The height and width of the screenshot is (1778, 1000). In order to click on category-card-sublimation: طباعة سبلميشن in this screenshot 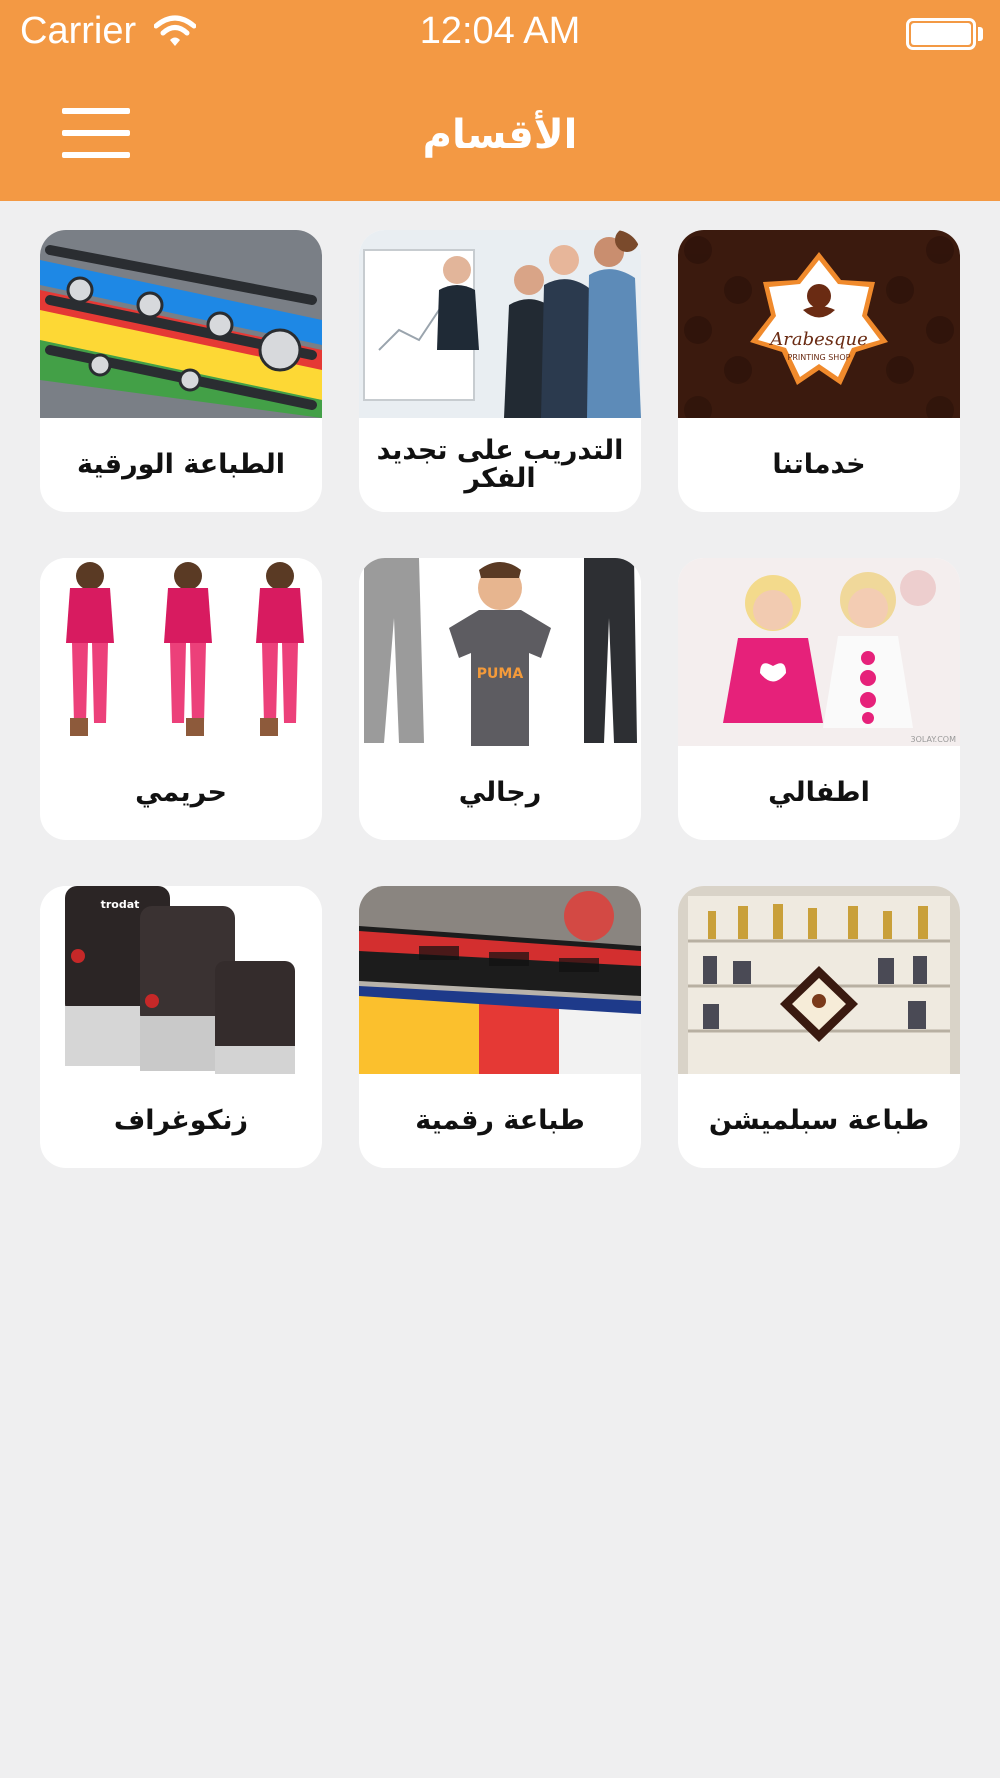, I will do `click(819, 1027)`.